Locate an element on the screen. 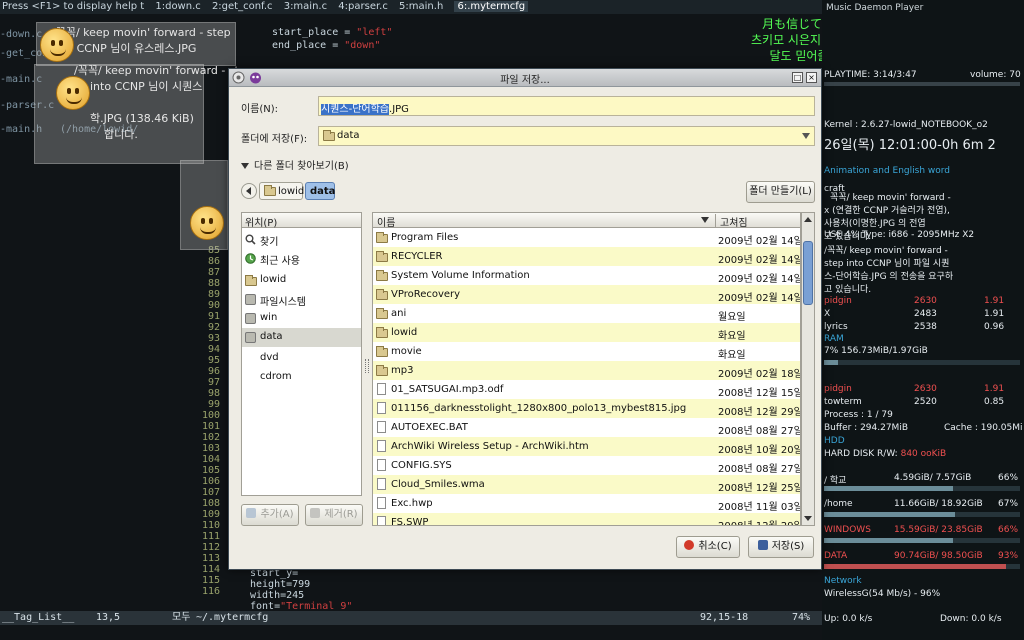 Image resolution: width=1024 pixels, height=640 pixels. file-row: VProRecovery 2009년 02월 14일 is located at coordinates (586, 294).